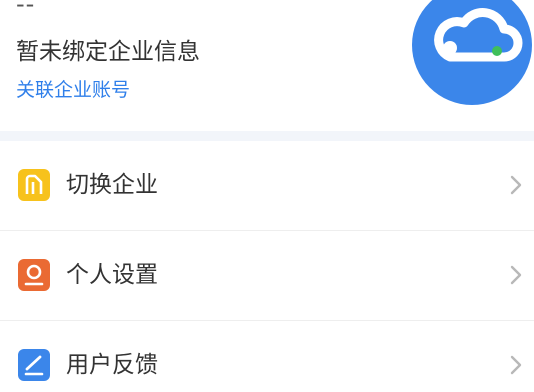 The height and width of the screenshot is (392, 534). I want to click on company-status-text: 暂未绑定企业信息, so click(108, 52).